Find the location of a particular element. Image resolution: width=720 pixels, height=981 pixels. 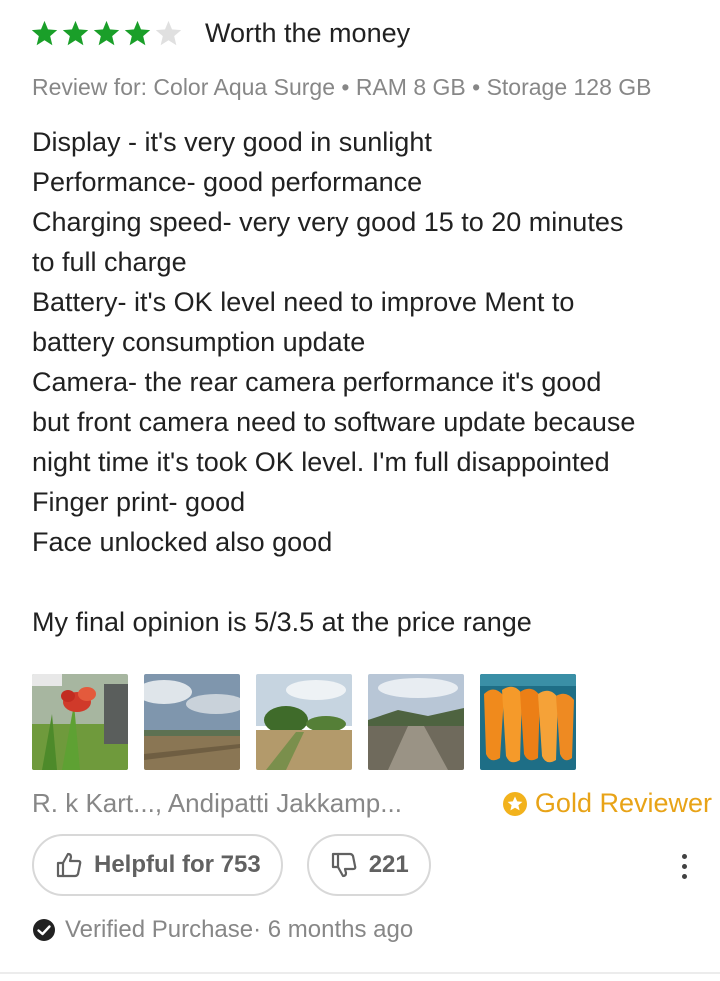

star-rating is located at coordinates (106, 33).